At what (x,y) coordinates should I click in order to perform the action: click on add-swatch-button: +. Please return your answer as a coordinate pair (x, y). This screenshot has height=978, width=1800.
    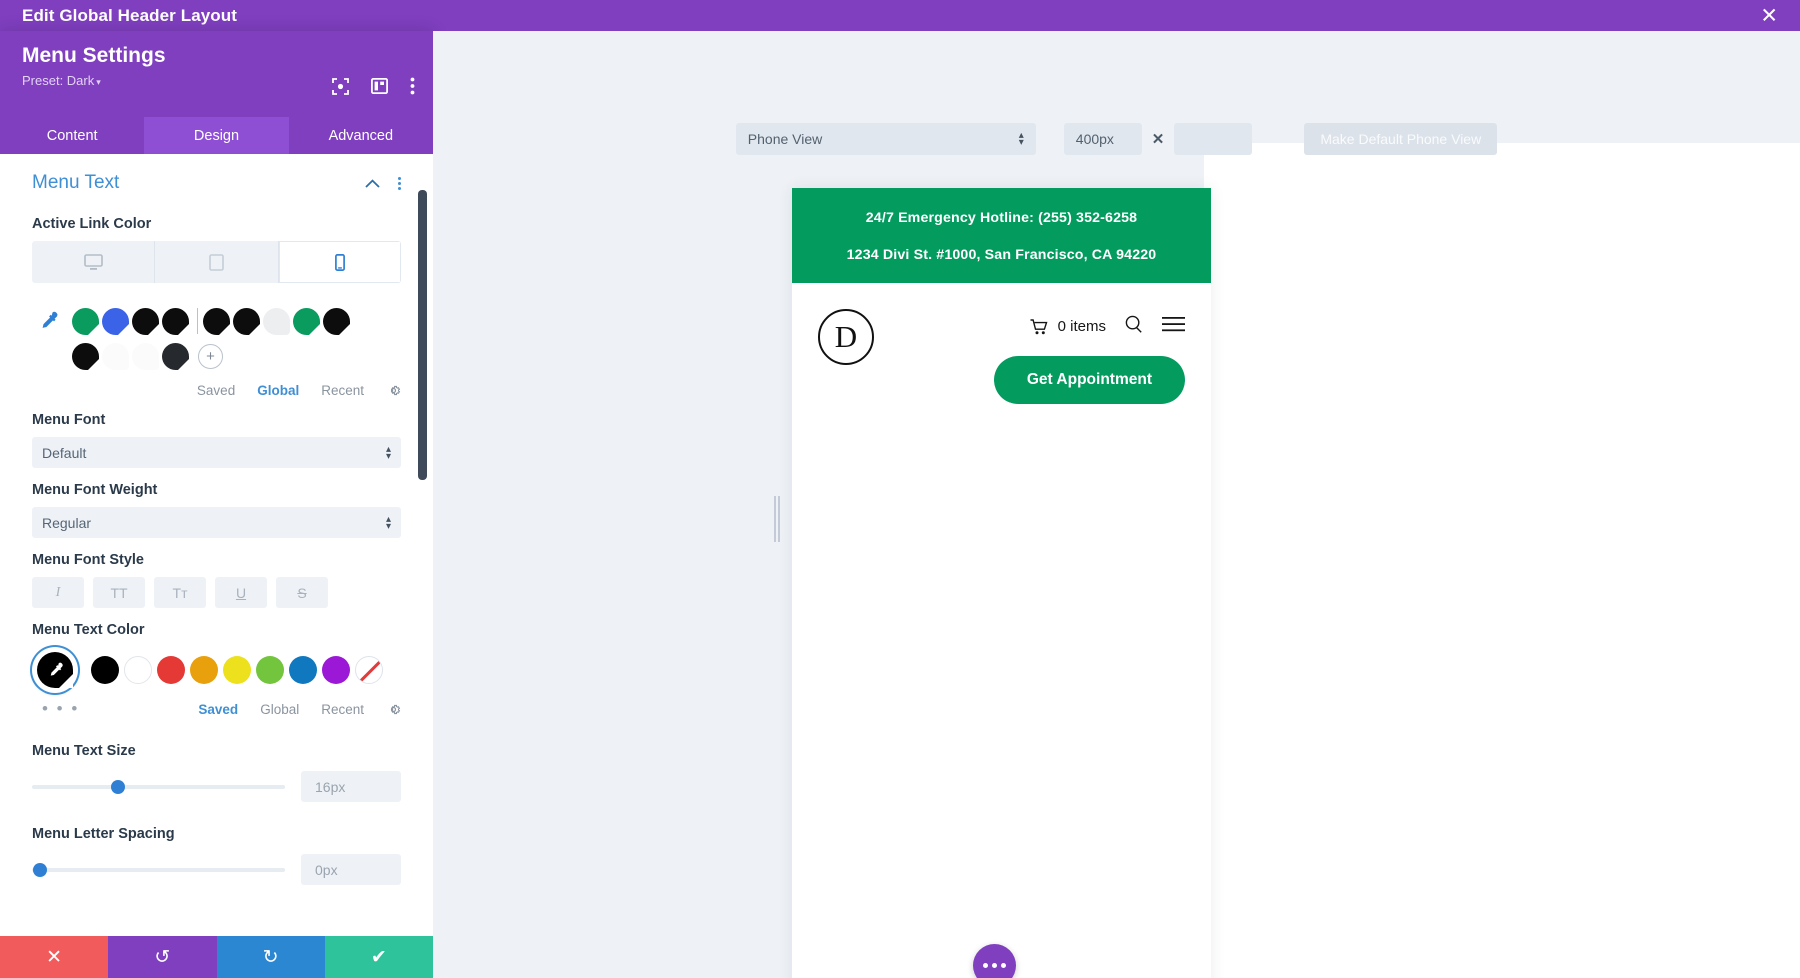
    Looking at the image, I should click on (210, 356).